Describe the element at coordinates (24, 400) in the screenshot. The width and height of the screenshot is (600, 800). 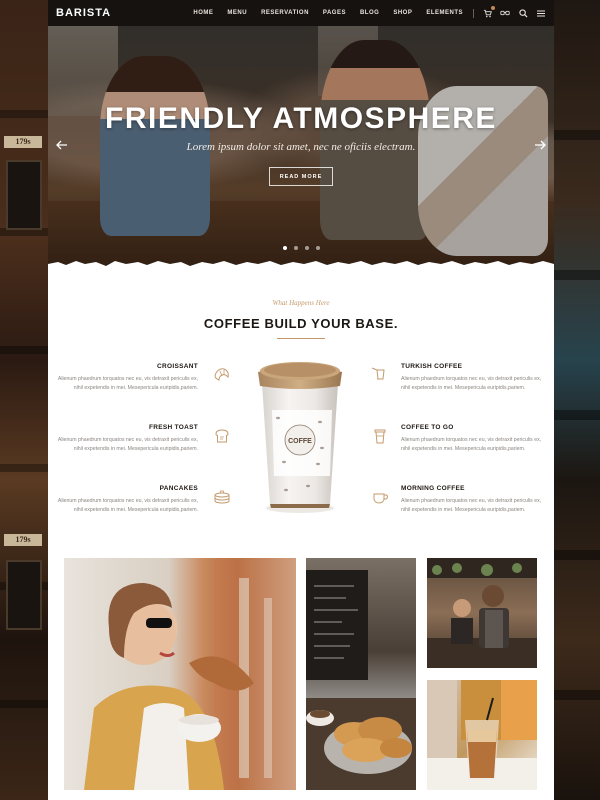
I see `background-left-strip: 179s 179s` at that location.